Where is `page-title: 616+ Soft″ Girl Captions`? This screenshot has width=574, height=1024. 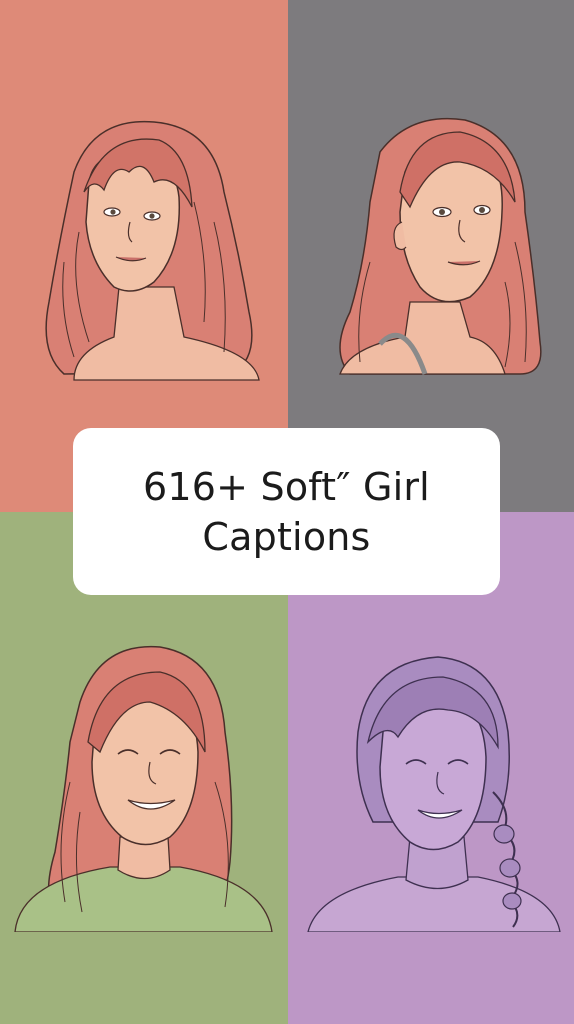 page-title: 616+ Soft″ Girl Captions is located at coordinates (286, 512).